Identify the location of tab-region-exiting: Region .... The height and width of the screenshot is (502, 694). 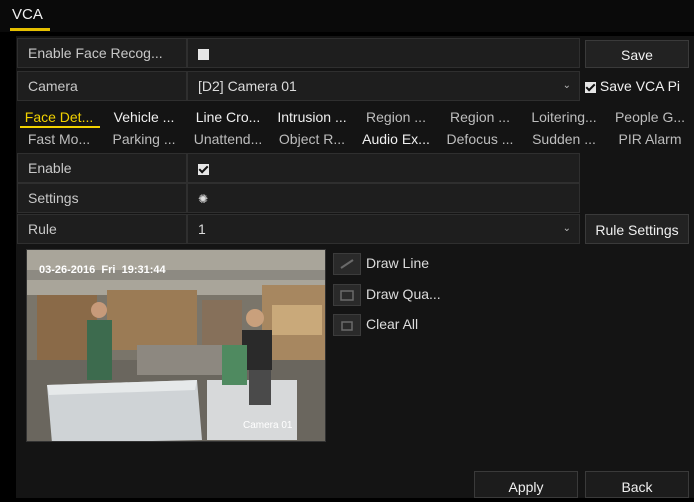
(480, 117).